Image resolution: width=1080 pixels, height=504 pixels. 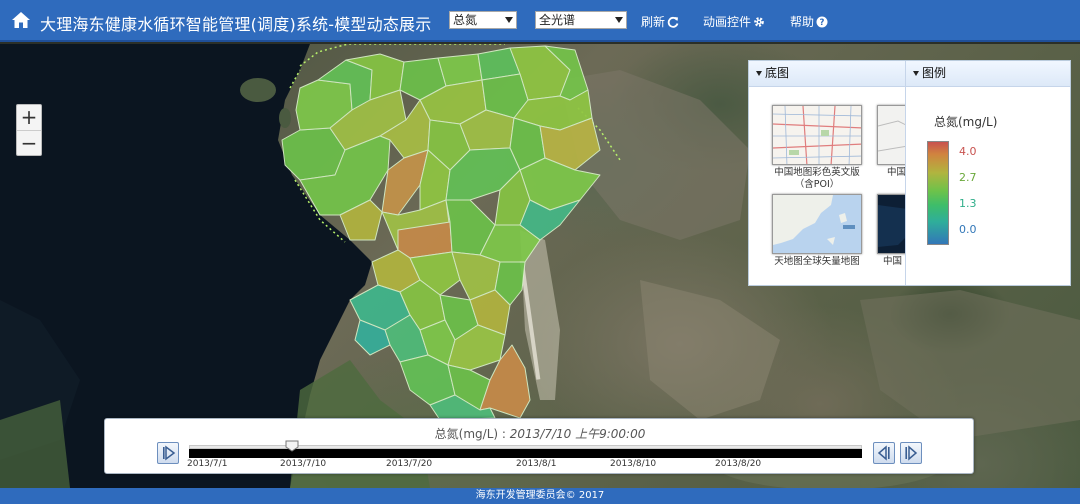 I want to click on timeline-tick: 2013/8/20, so click(x=738, y=464).